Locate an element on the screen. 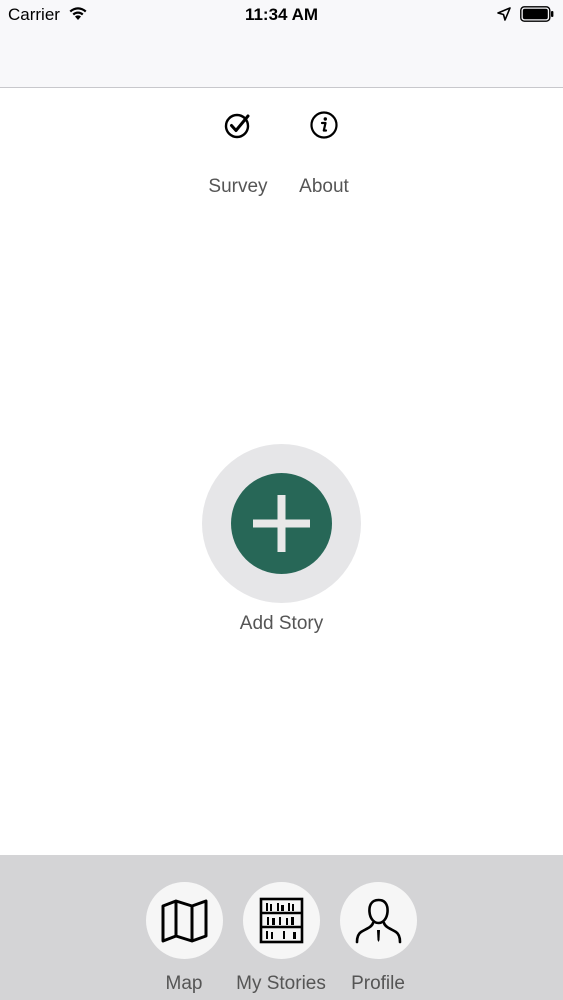 Image resolution: width=563 pixels, height=1000 pixels. add-story-circle is located at coordinates (281, 523).